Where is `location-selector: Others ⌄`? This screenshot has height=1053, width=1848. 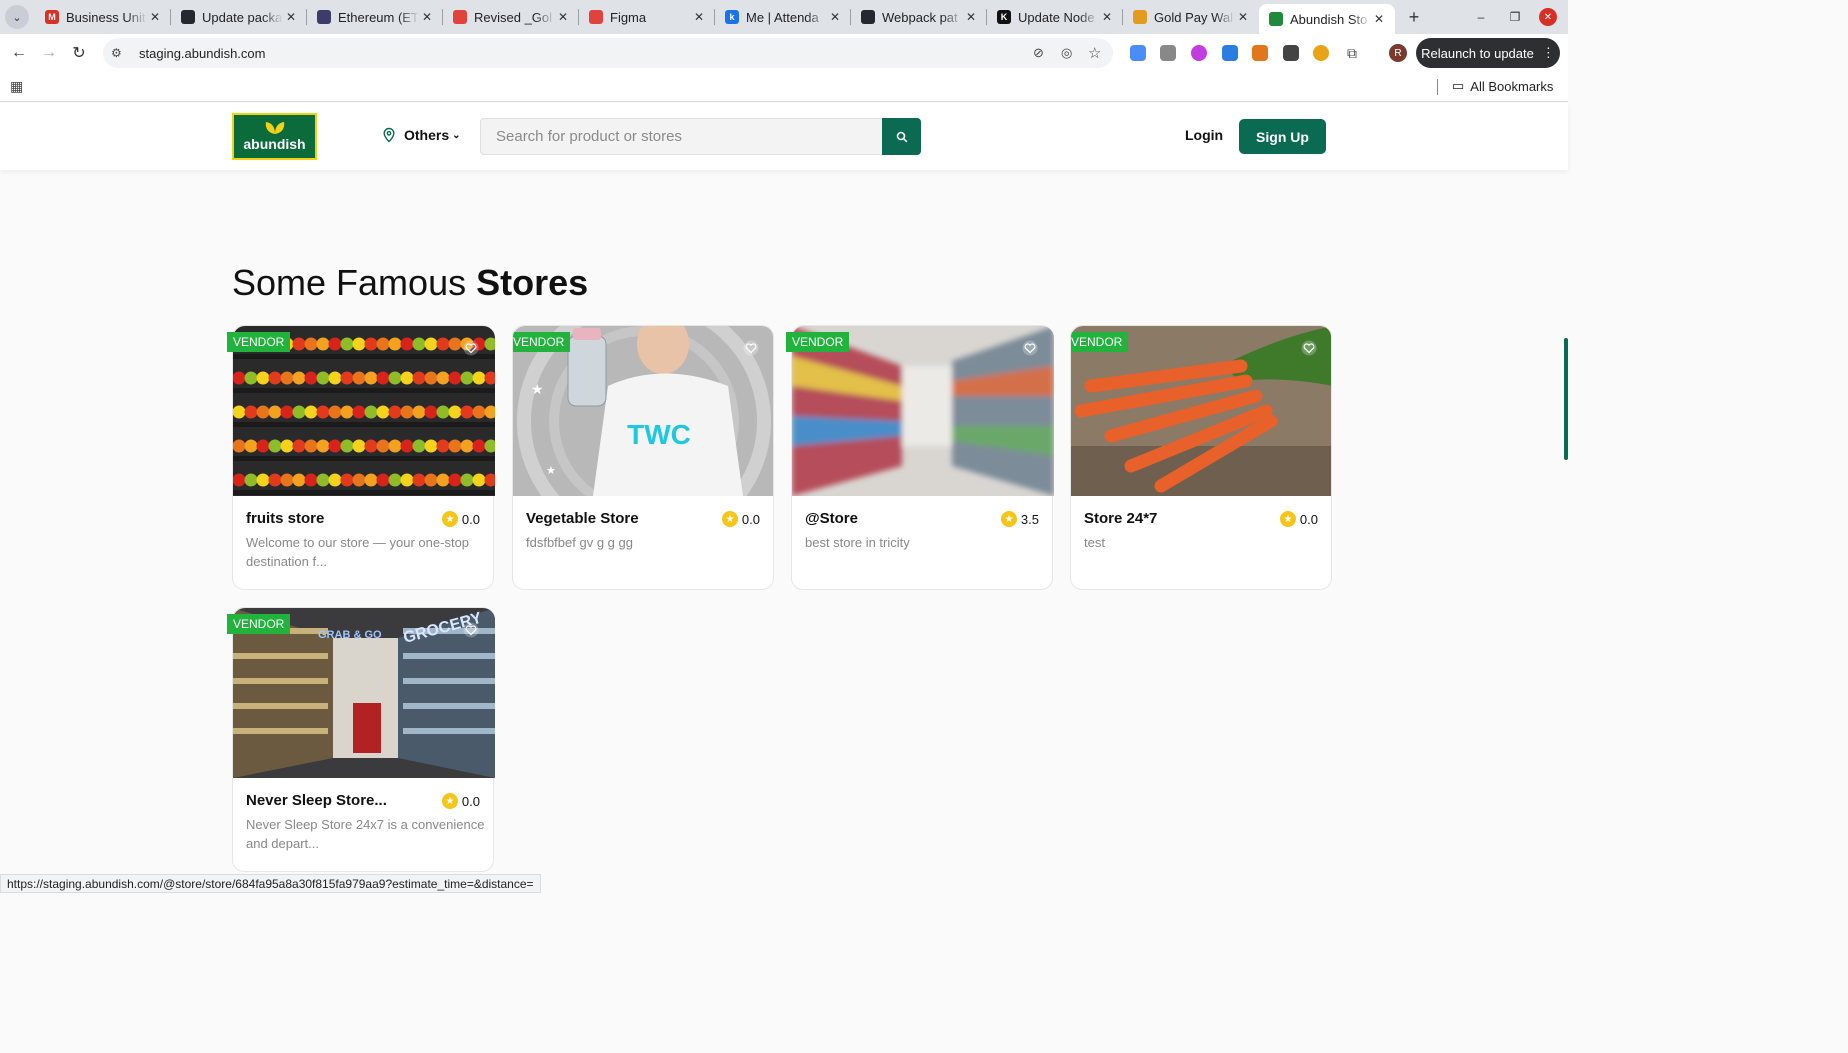 location-selector: Others ⌄ is located at coordinates (421, 135).